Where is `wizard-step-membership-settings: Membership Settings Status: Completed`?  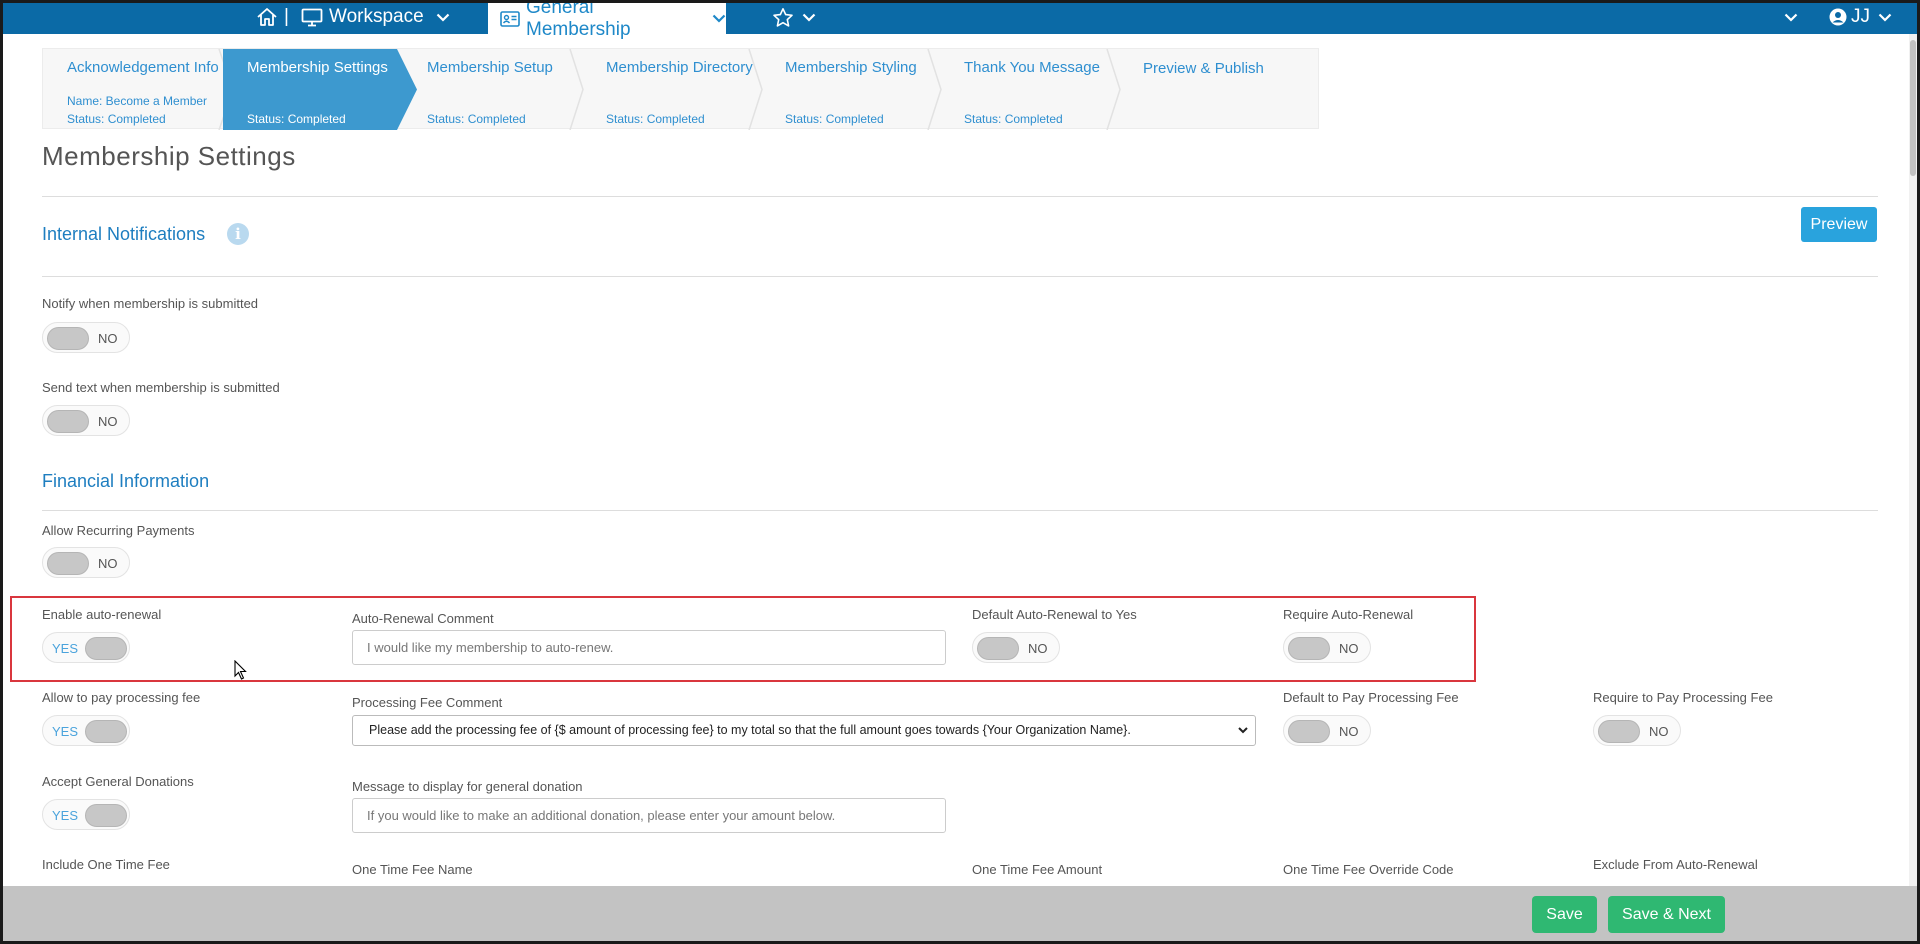
wizard-step-membership-settings: Membership Settings Status: Completed is located at coordinates (320, 89).